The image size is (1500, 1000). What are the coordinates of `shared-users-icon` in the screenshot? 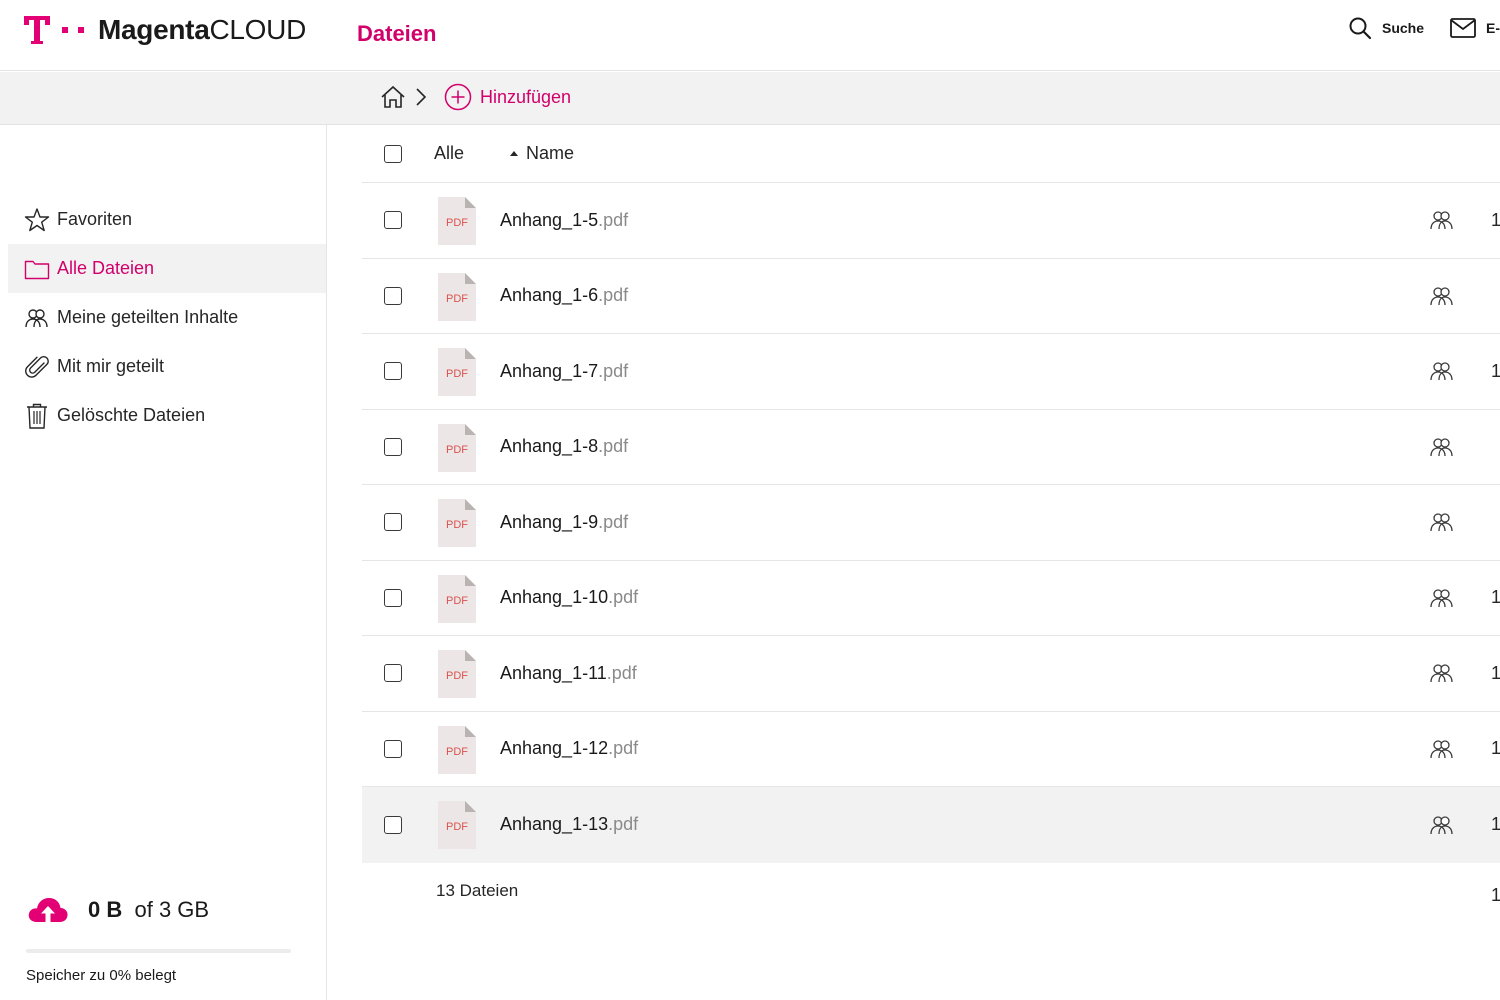 It's located at (37, 318).